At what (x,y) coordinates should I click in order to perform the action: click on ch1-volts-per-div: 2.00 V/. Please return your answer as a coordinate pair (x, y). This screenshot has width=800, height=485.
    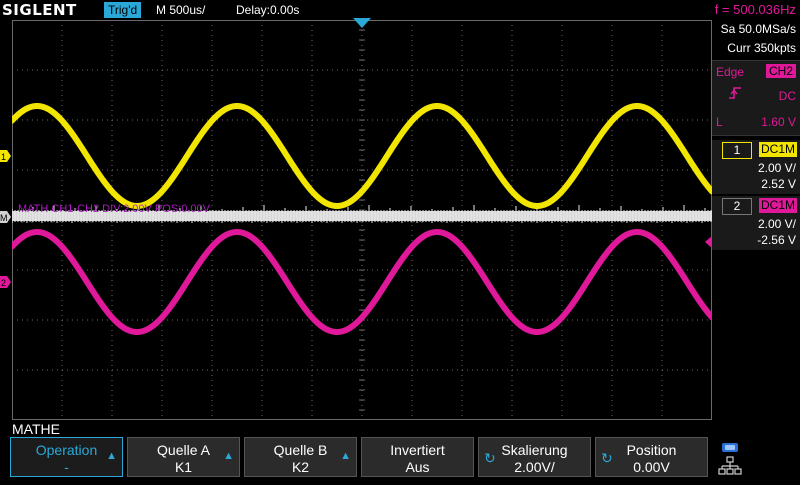
    Looking at the image, I should click on (776, 168).